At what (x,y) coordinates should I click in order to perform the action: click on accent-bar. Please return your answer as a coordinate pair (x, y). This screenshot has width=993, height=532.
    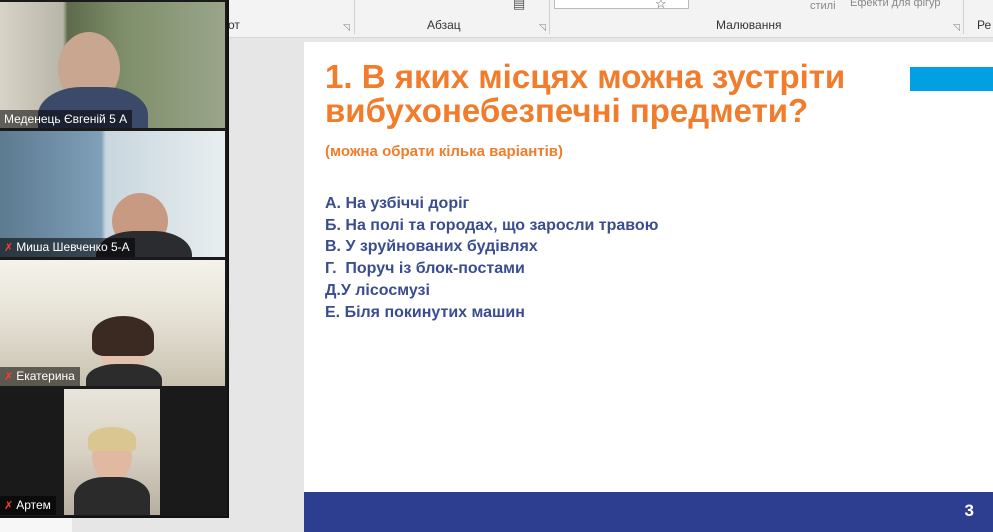
    Looking at the image, I should click on (951, 79).